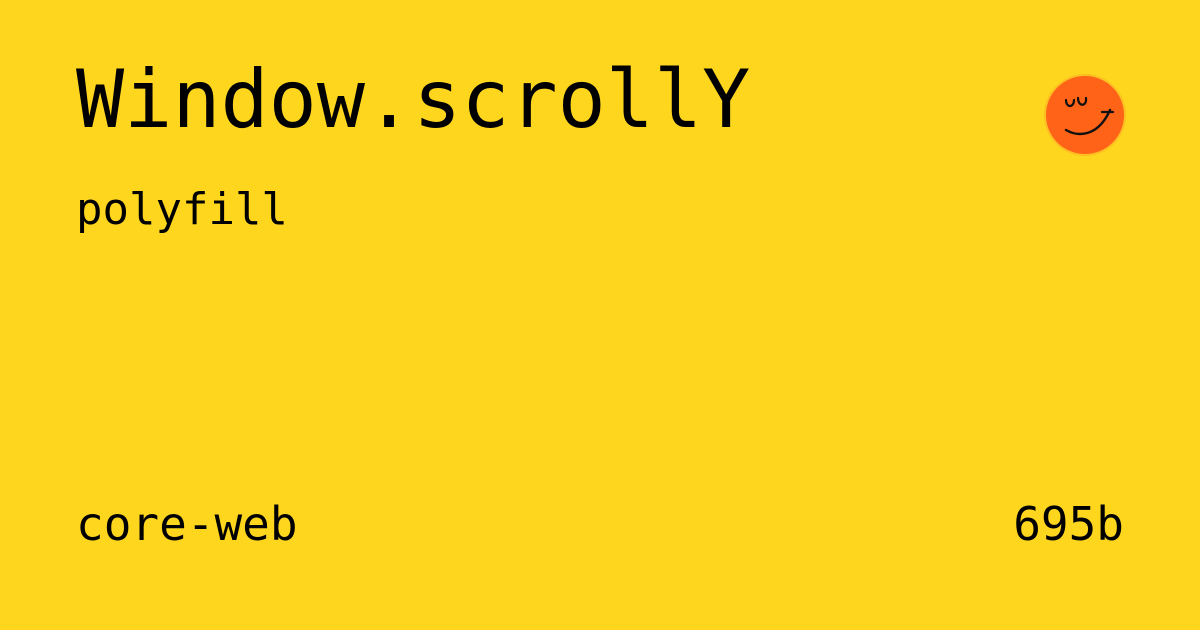 Image resolution: width=1200 pixels, height=630 pixels. Describe the element at coordinates (1085, 115) in the screenshot. I see `smiley-face-icon` at that location.